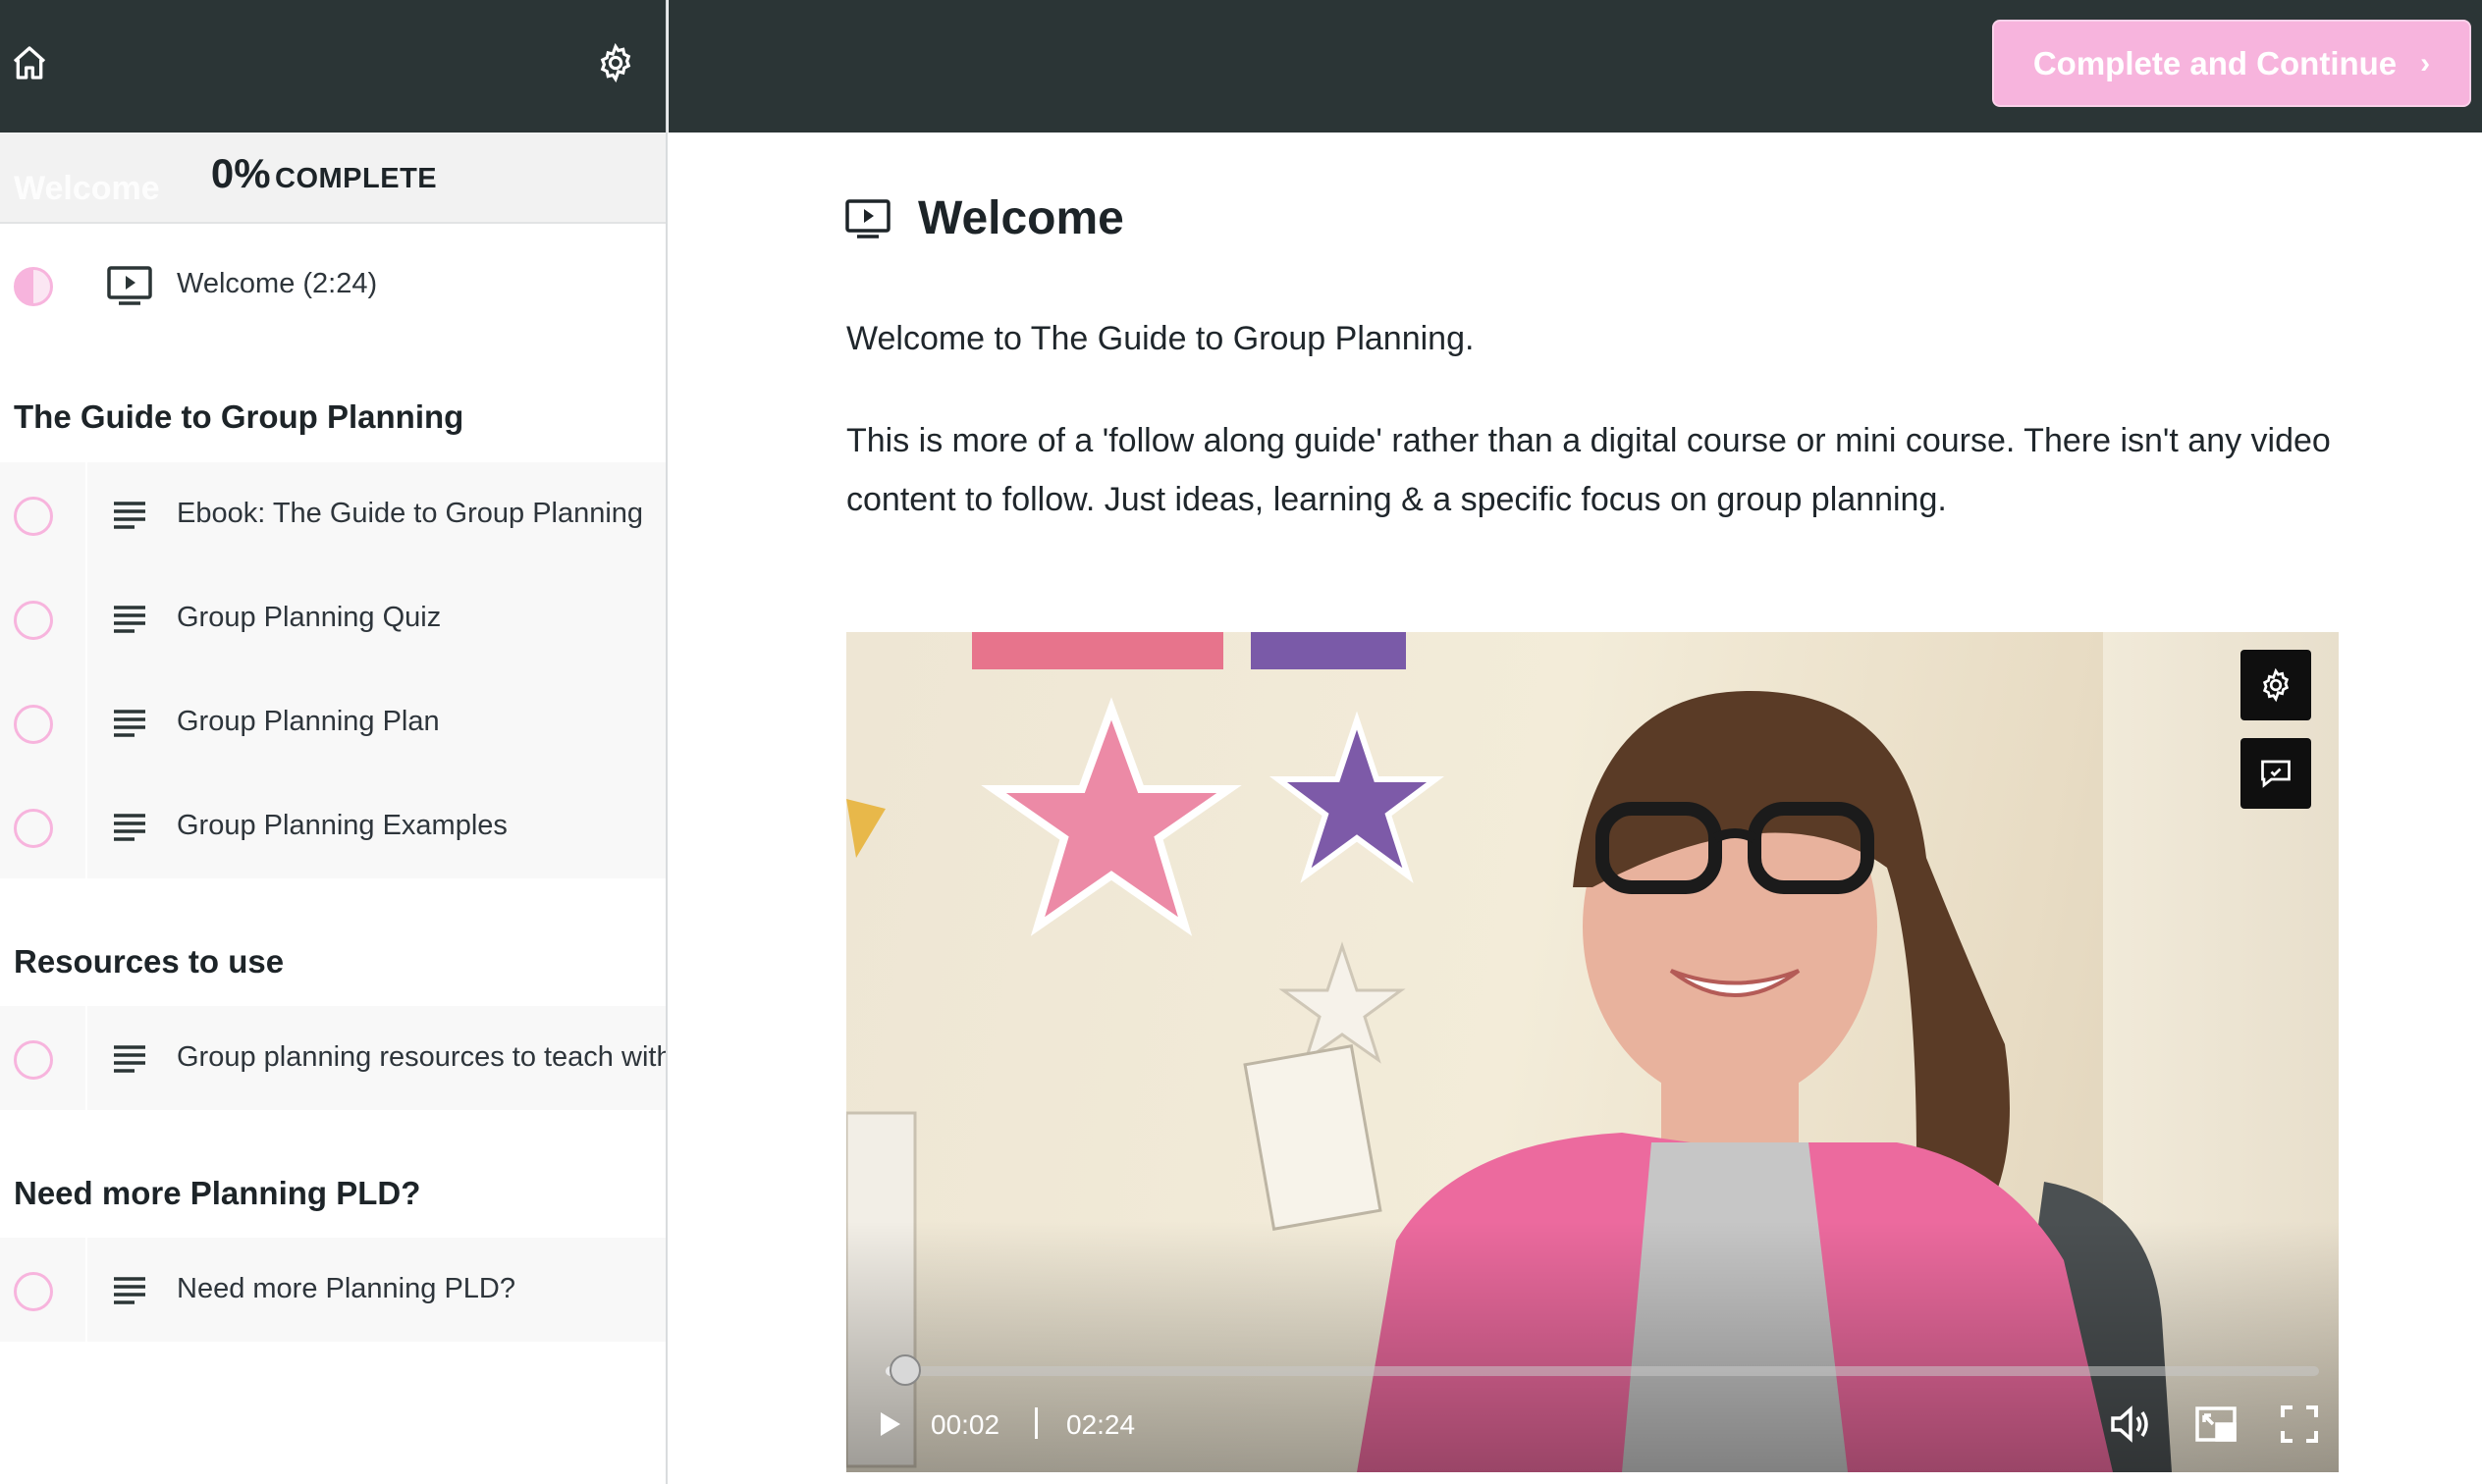 The image size is (2482, 1484). I want to click on picture-in-picture-button, so click(2216, 1424).